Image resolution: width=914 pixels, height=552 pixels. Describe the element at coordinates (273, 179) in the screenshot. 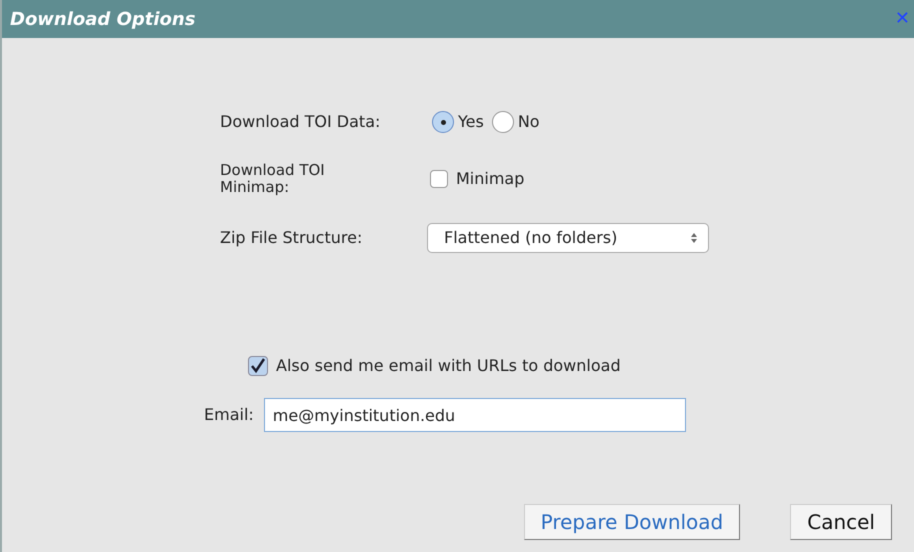

I see `field-label: Download TOI Minimap:` at that location.